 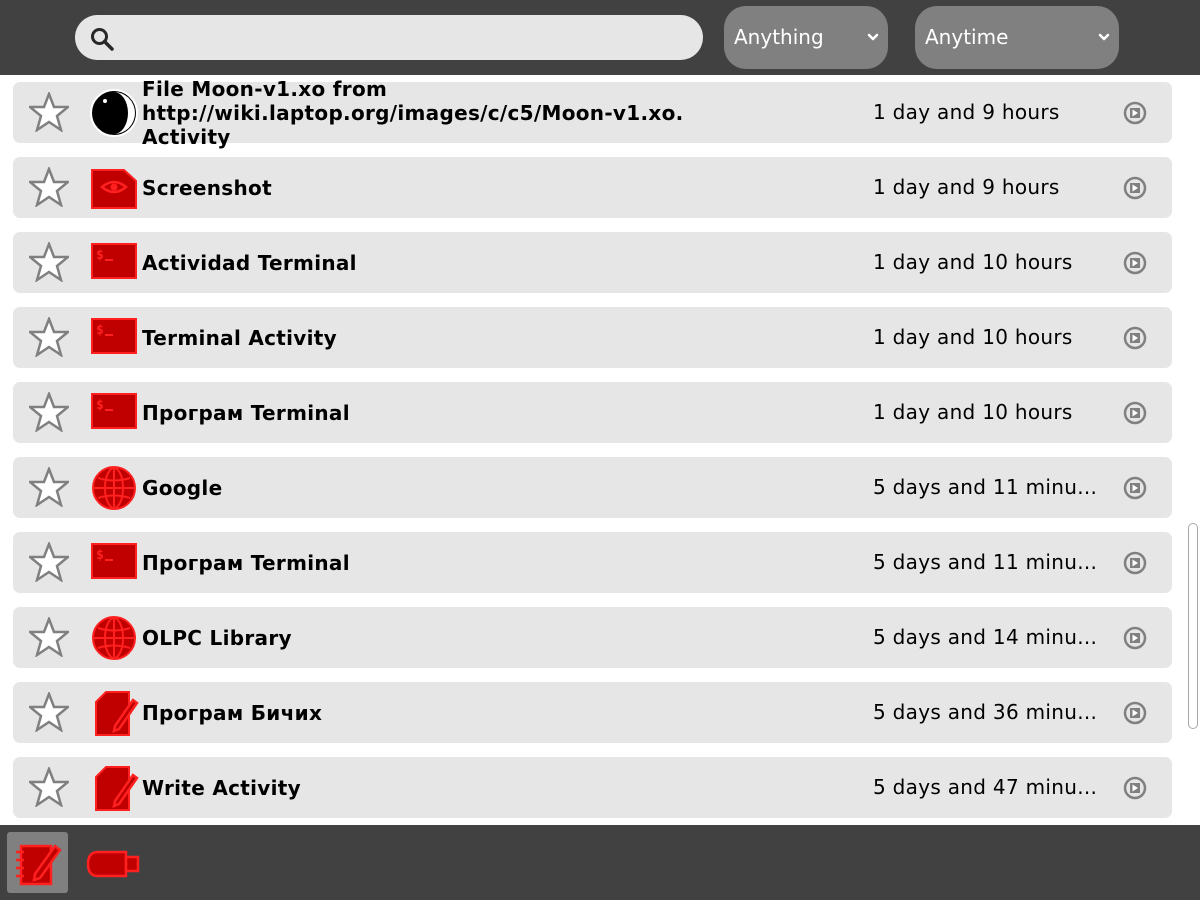 What do you see at coordinates (442, 487) in the screenshot?
I see `entry-title: Google` at bounding box center [442, 487].